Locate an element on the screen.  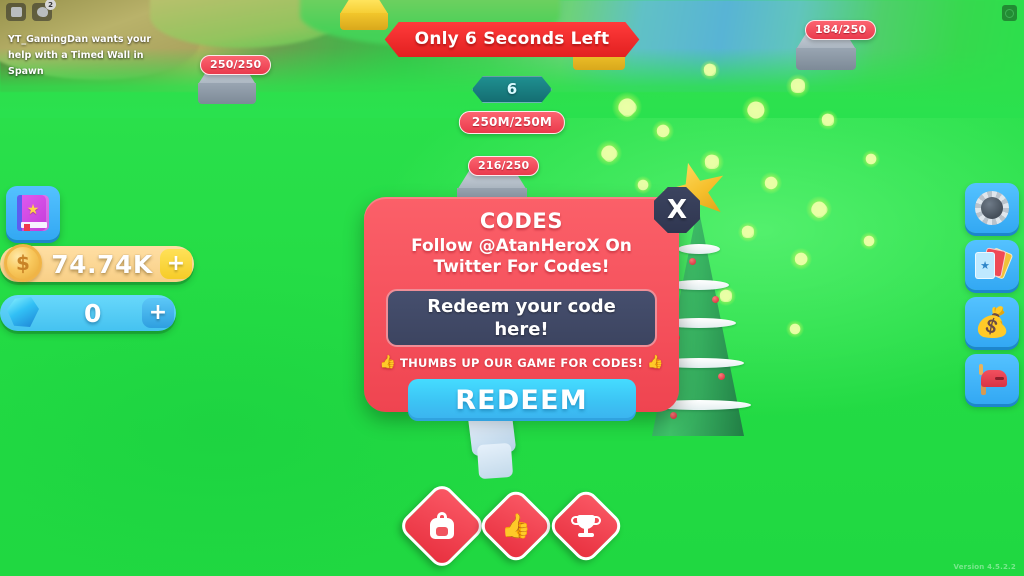
inventory-button is located at coordinates (442, 526).